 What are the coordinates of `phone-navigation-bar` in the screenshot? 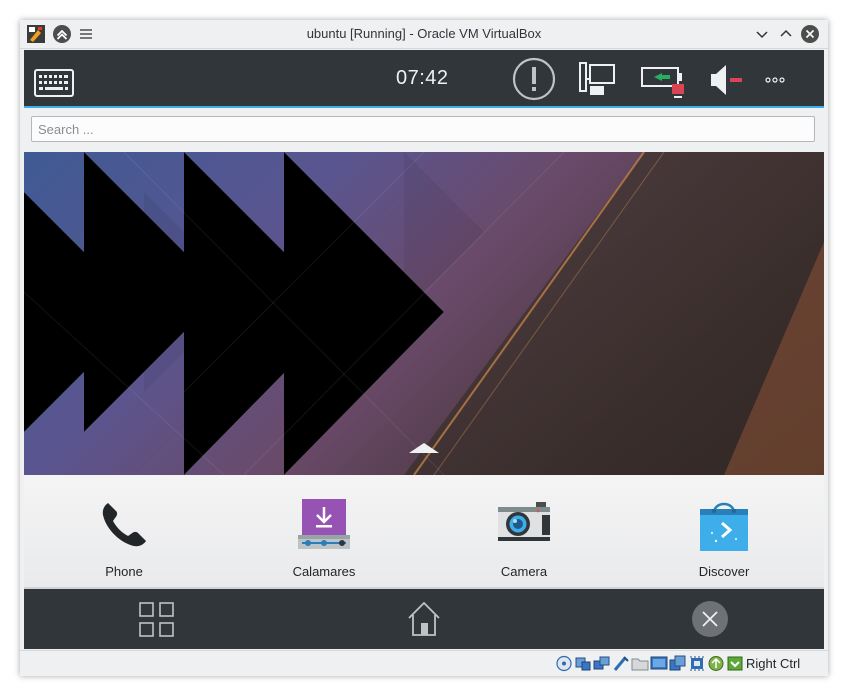 It's located at (424, 619).